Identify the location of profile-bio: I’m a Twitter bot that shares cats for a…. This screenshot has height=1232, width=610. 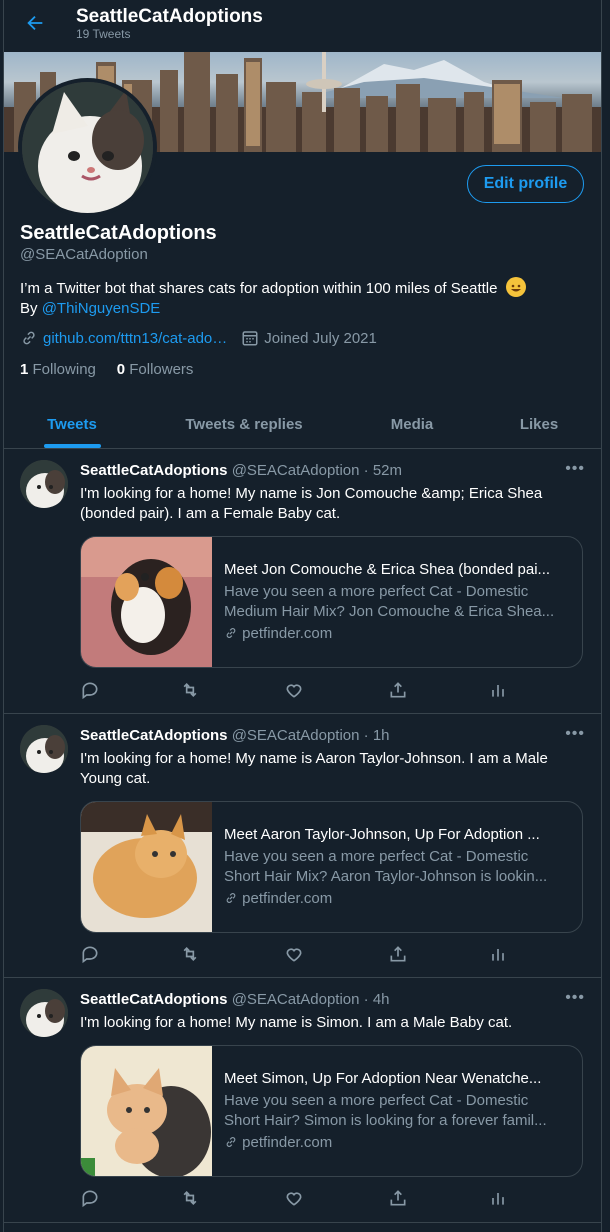
(300, 298).